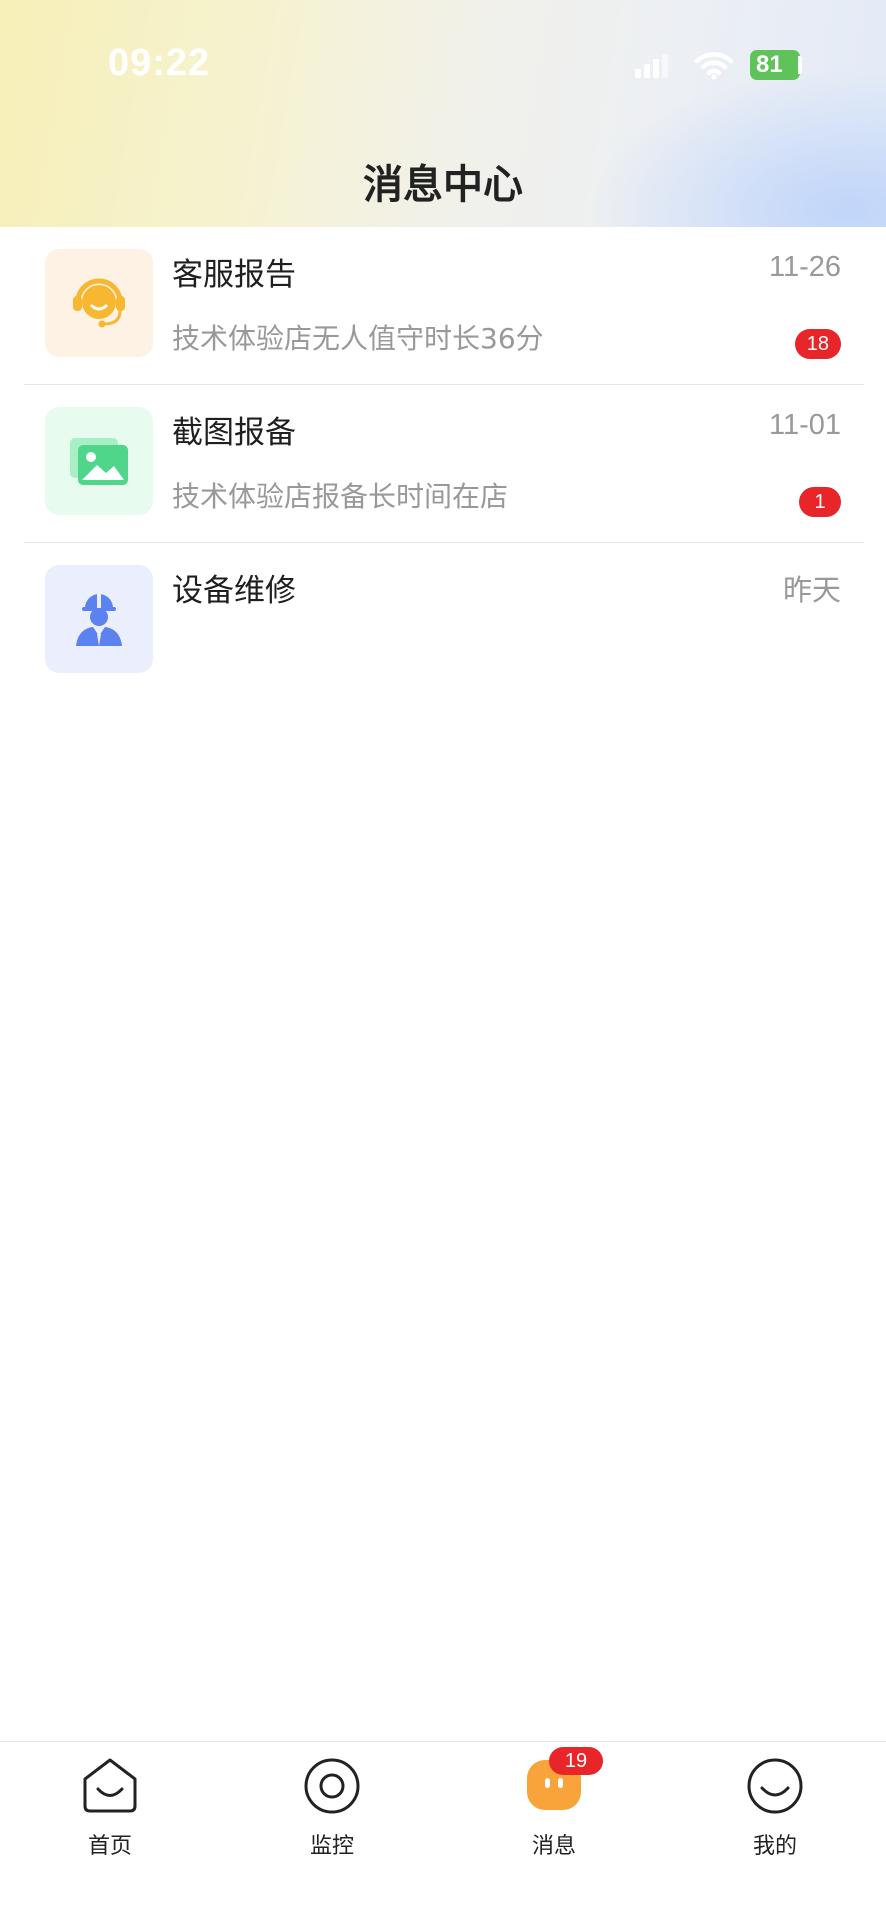 This screenshot has height=1921, width=886. Describe the element at coordinates (110, 1785) in the screenshot. I see `home-icon` at that location.